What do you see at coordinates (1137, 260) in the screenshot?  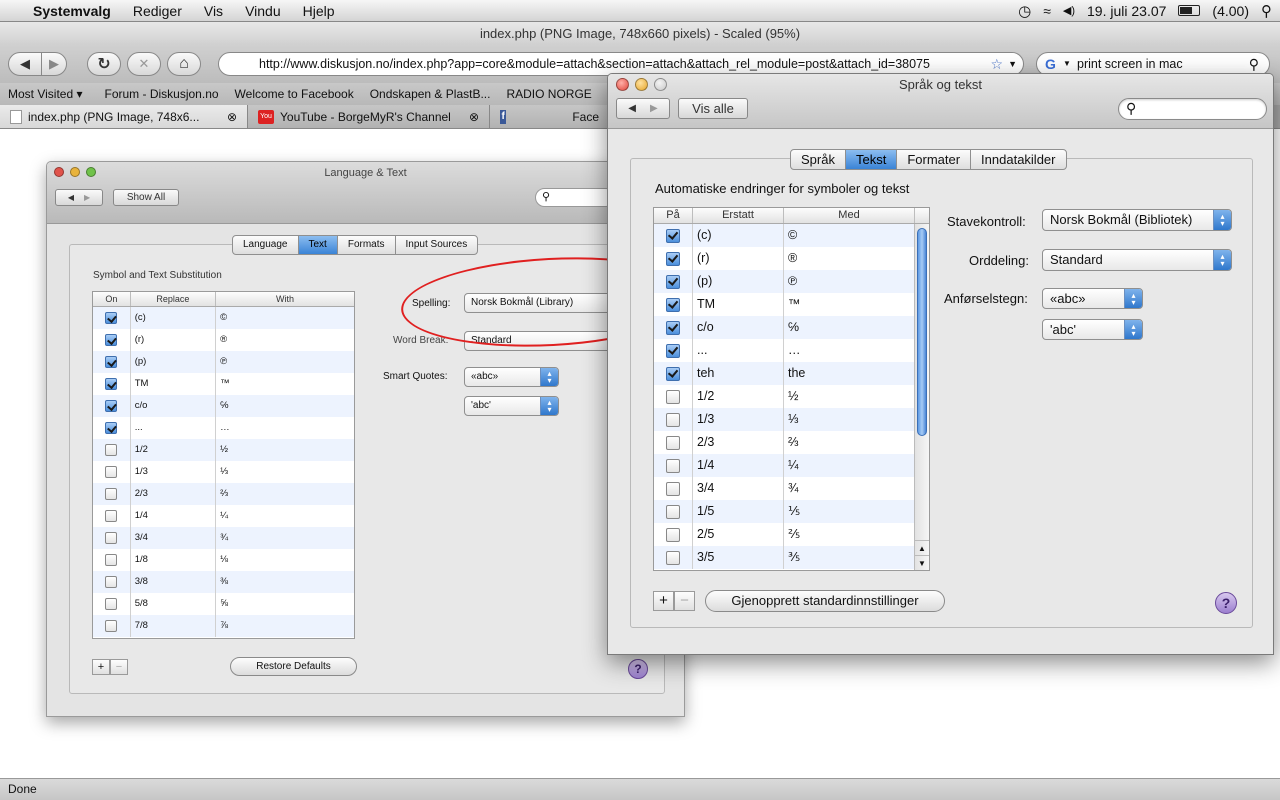 I see `wordbreak-popup: Standard ▴ ▾` at bounding box center [1137, 260].